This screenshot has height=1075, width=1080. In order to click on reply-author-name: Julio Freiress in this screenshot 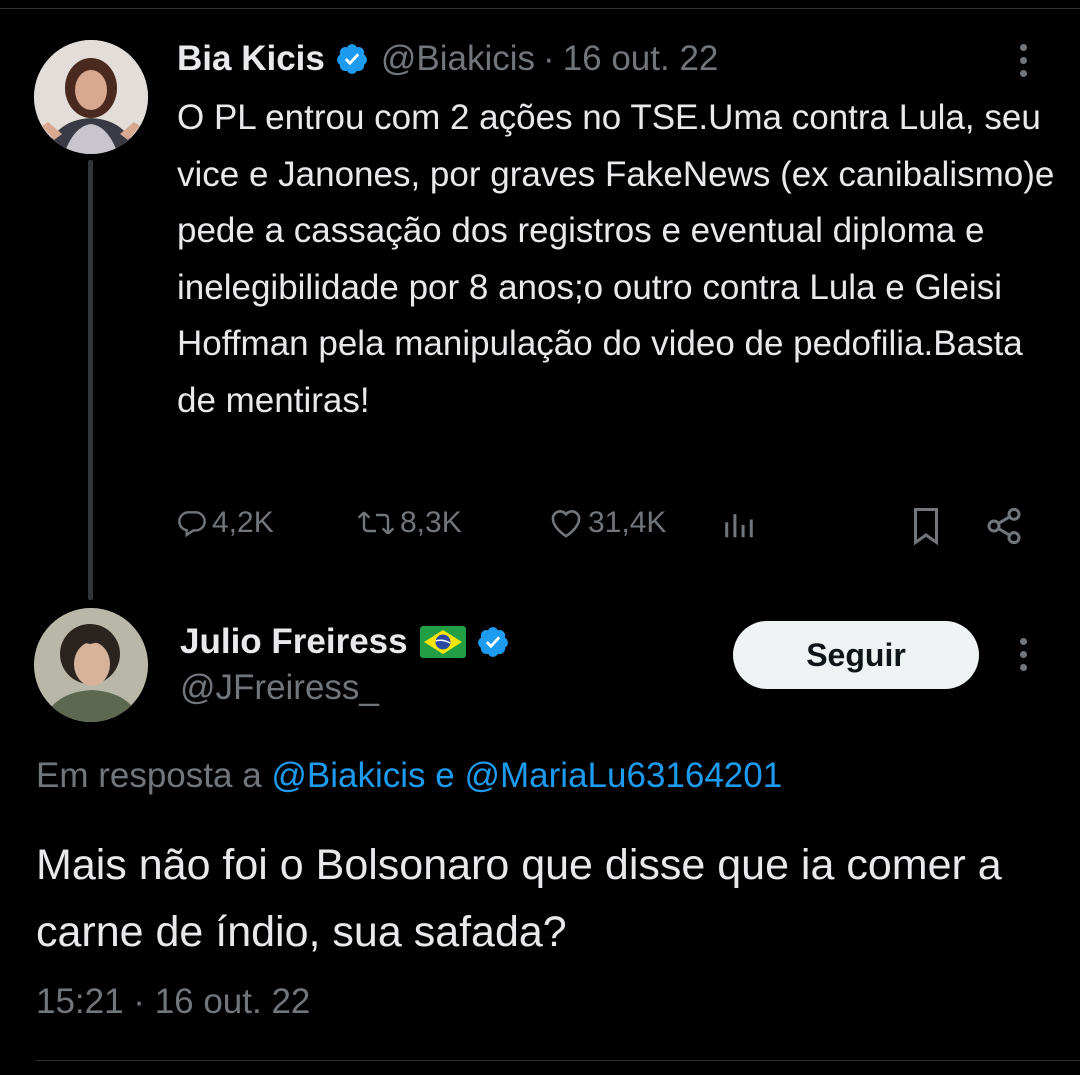, I will do `click(294, 642)`.